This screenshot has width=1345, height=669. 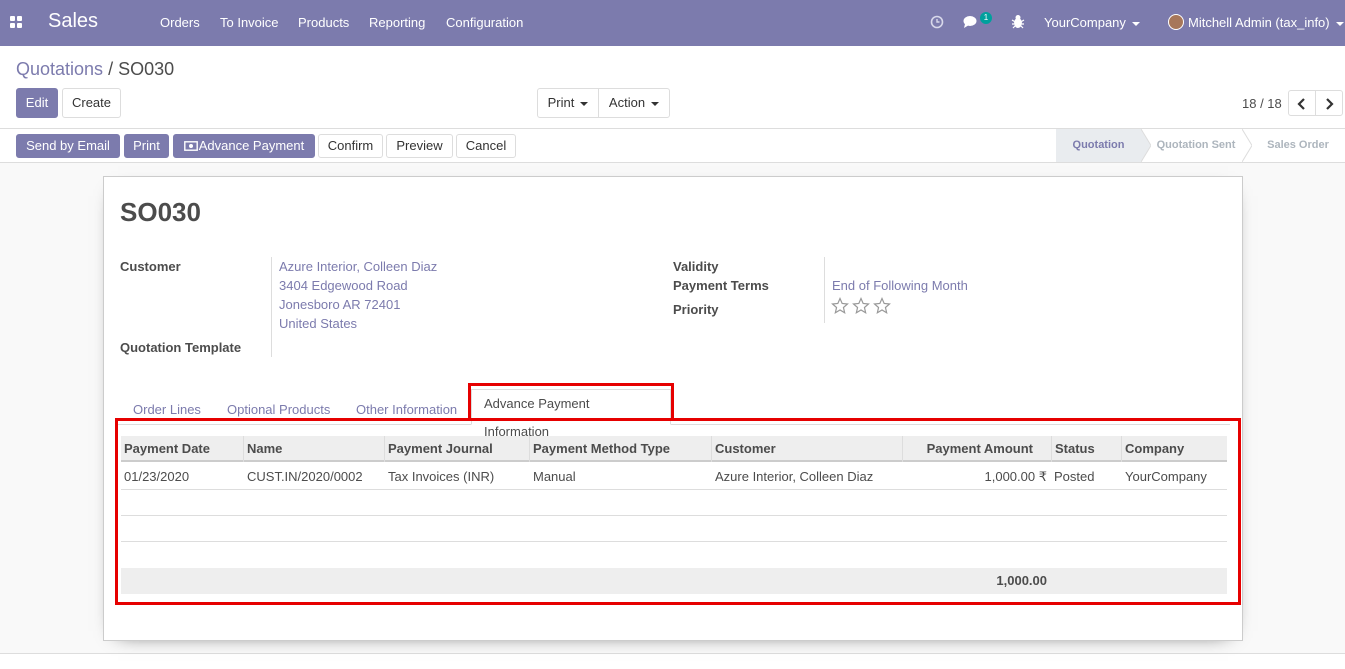 What do you see at coordinates (794, 476) in the screenshot?
I see `cell-customer: Azure Interior, Colleen Diaz` at bounding box center [794, 476].